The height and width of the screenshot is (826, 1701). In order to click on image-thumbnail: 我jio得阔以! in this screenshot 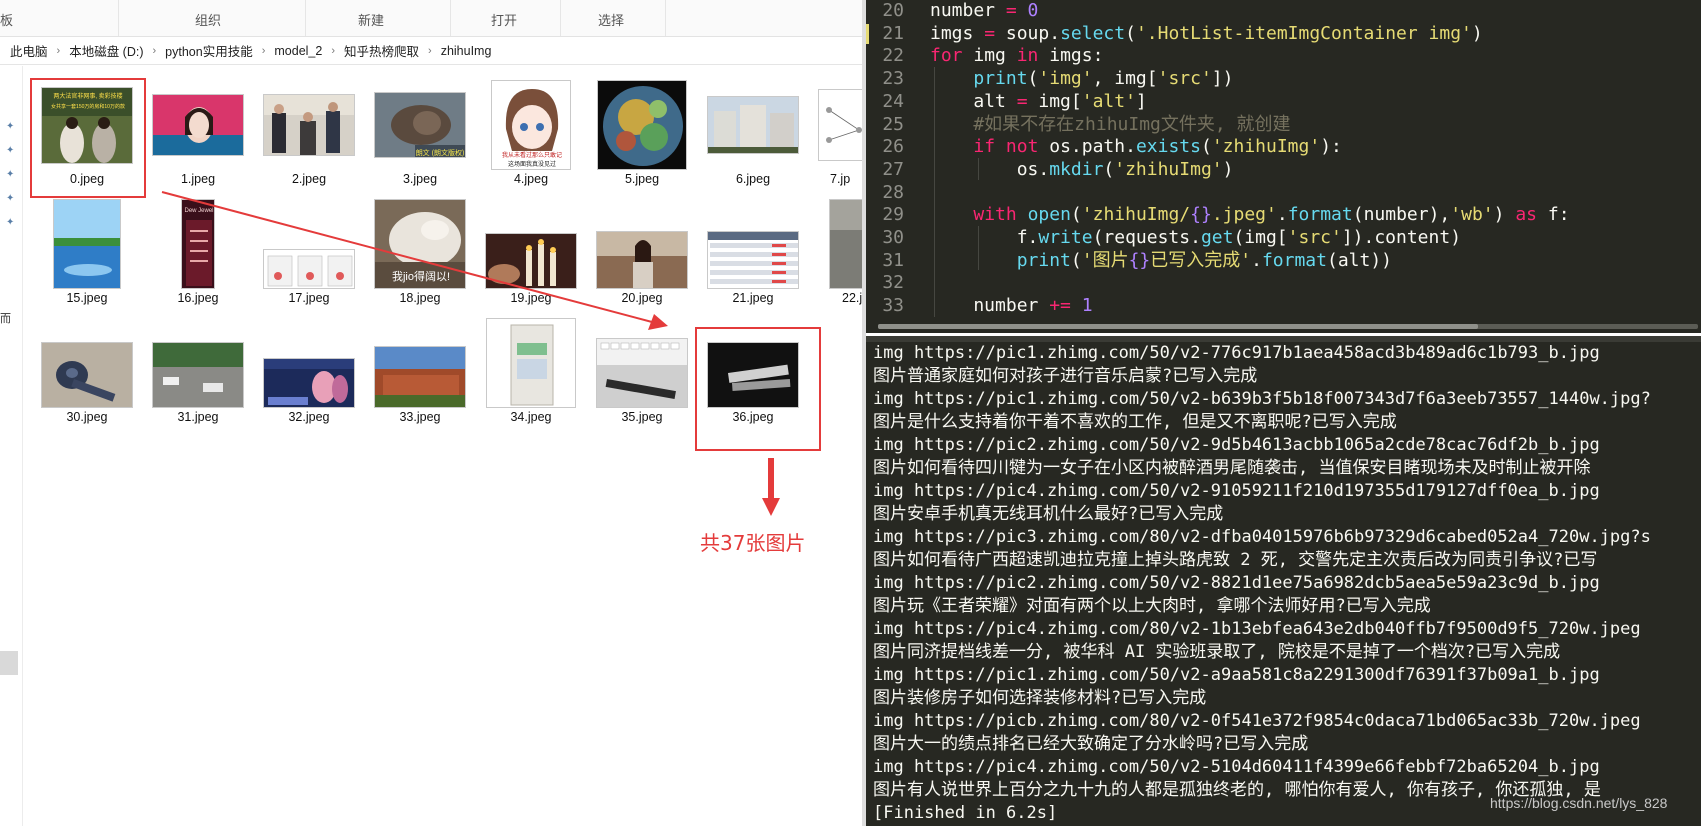, I will do `click(420, 244)`.